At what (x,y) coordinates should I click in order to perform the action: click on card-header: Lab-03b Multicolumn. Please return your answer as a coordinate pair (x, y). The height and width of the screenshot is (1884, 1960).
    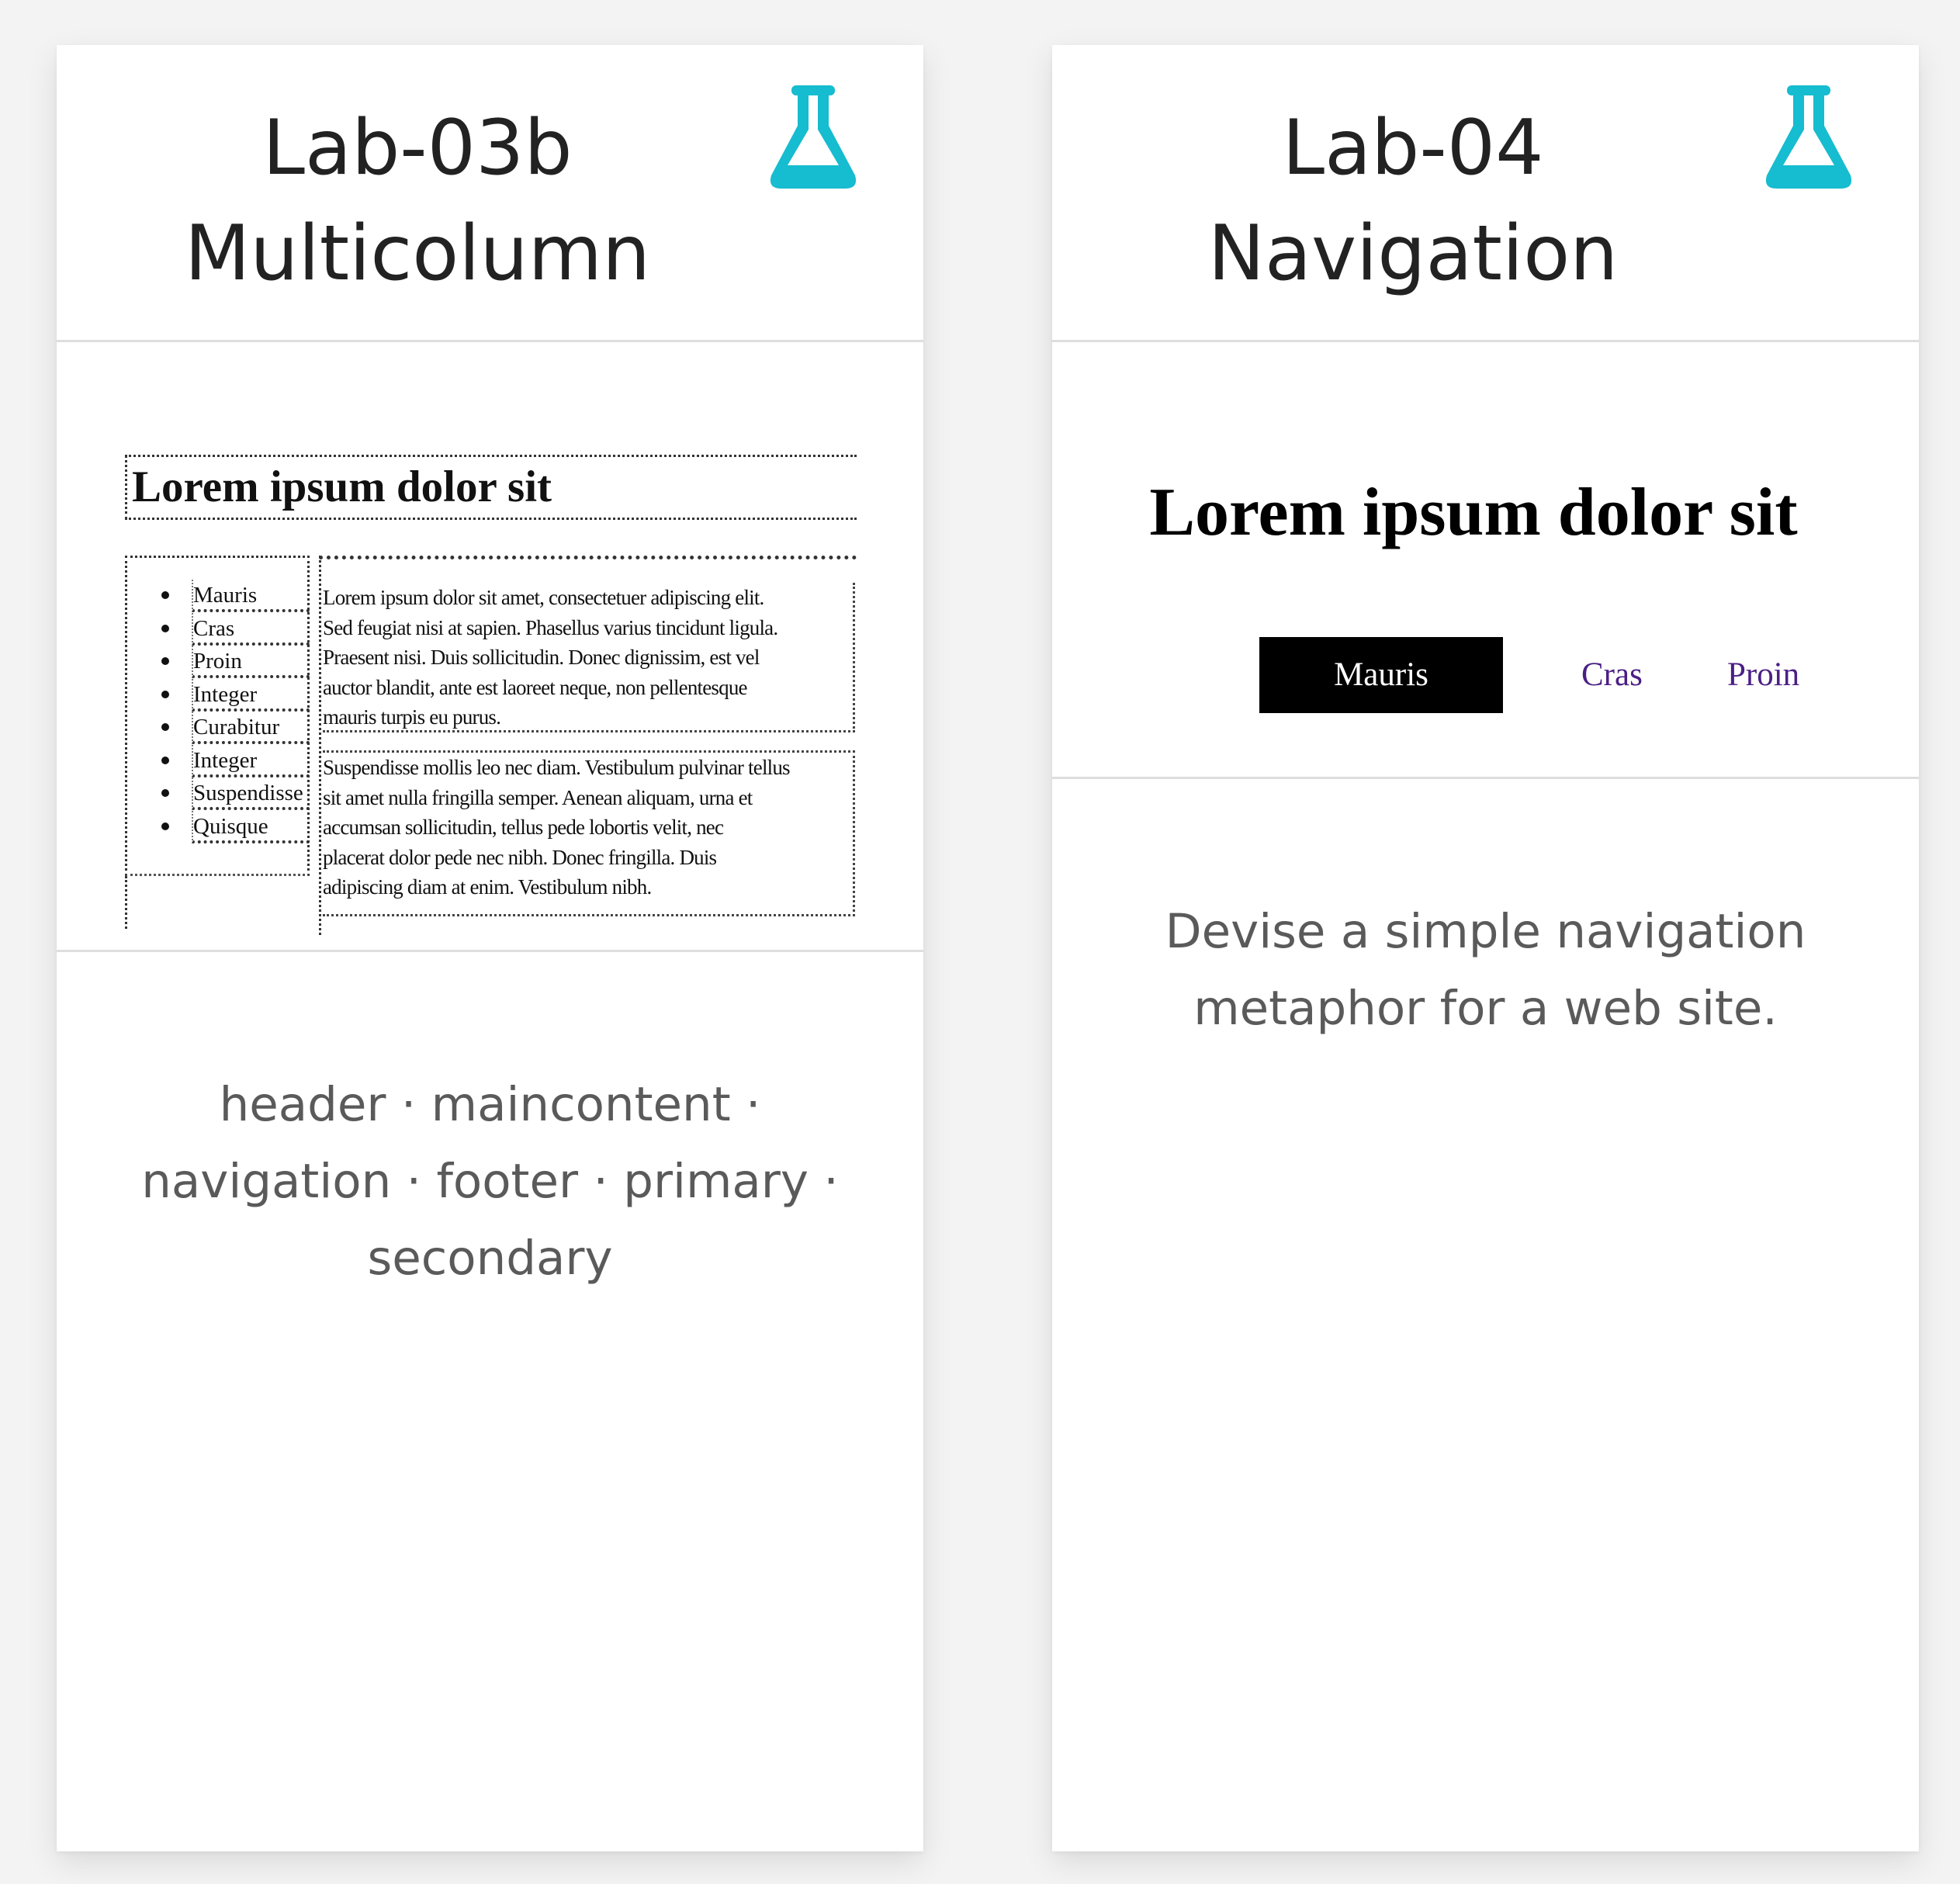
    Looking at the image, I should click on (490, 193).